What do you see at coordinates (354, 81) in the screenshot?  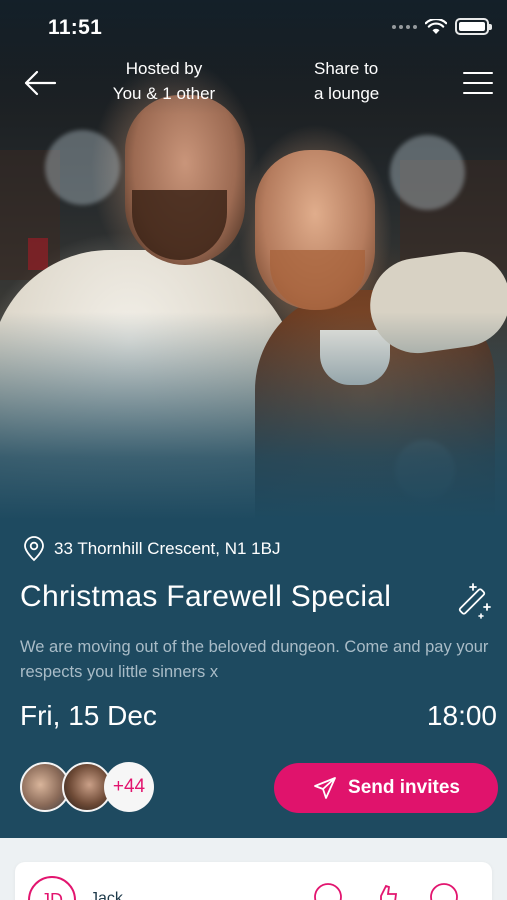 I see `share-to-lounge-link: Share to a lounge` at bounding box center [354, 81].